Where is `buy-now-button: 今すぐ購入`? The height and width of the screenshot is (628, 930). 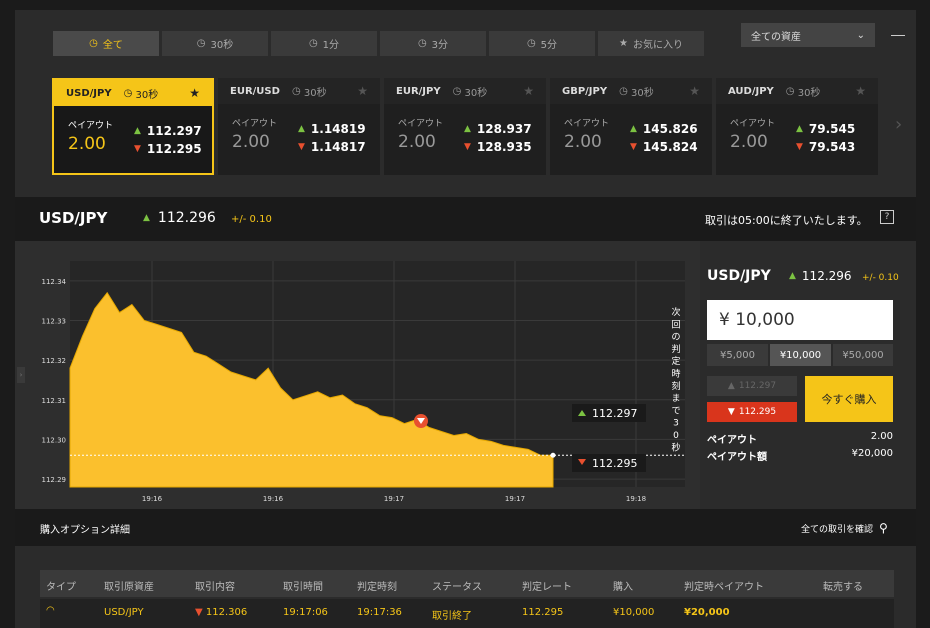 buy-now-button: 今すぐ購入 is located at coordinates (849, 399).